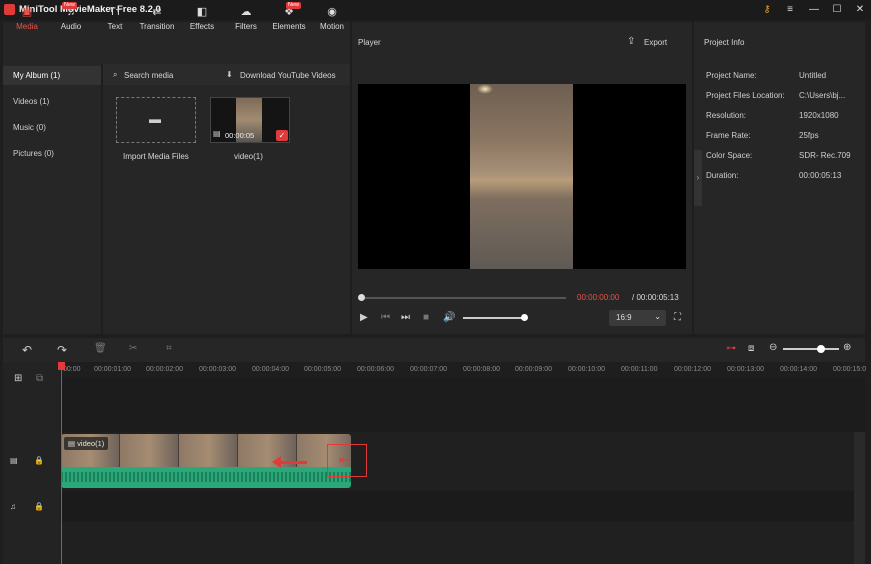 The width and height of the screenshot is (871, 564). Describe the element at coordinates (248, 156) in the screenshot. I see `clip-name: video(1)` at that location.